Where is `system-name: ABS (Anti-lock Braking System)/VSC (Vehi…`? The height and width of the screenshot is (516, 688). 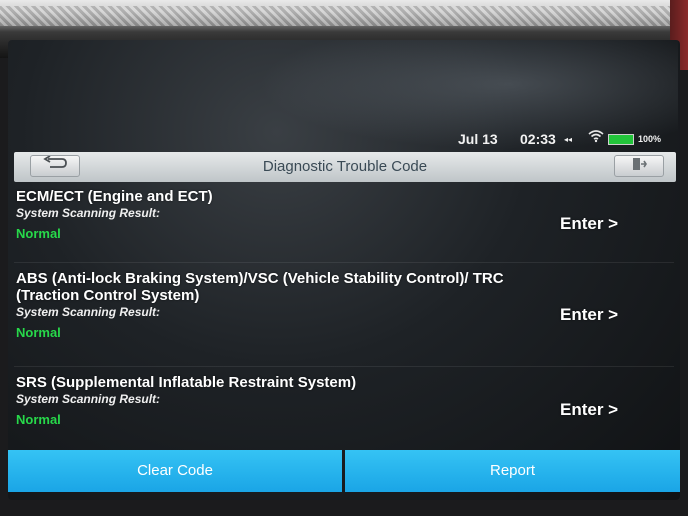 system-name: ABS (Anti-lock Braking System)/VSC (Vehi… is located at coordinates (260, 287).